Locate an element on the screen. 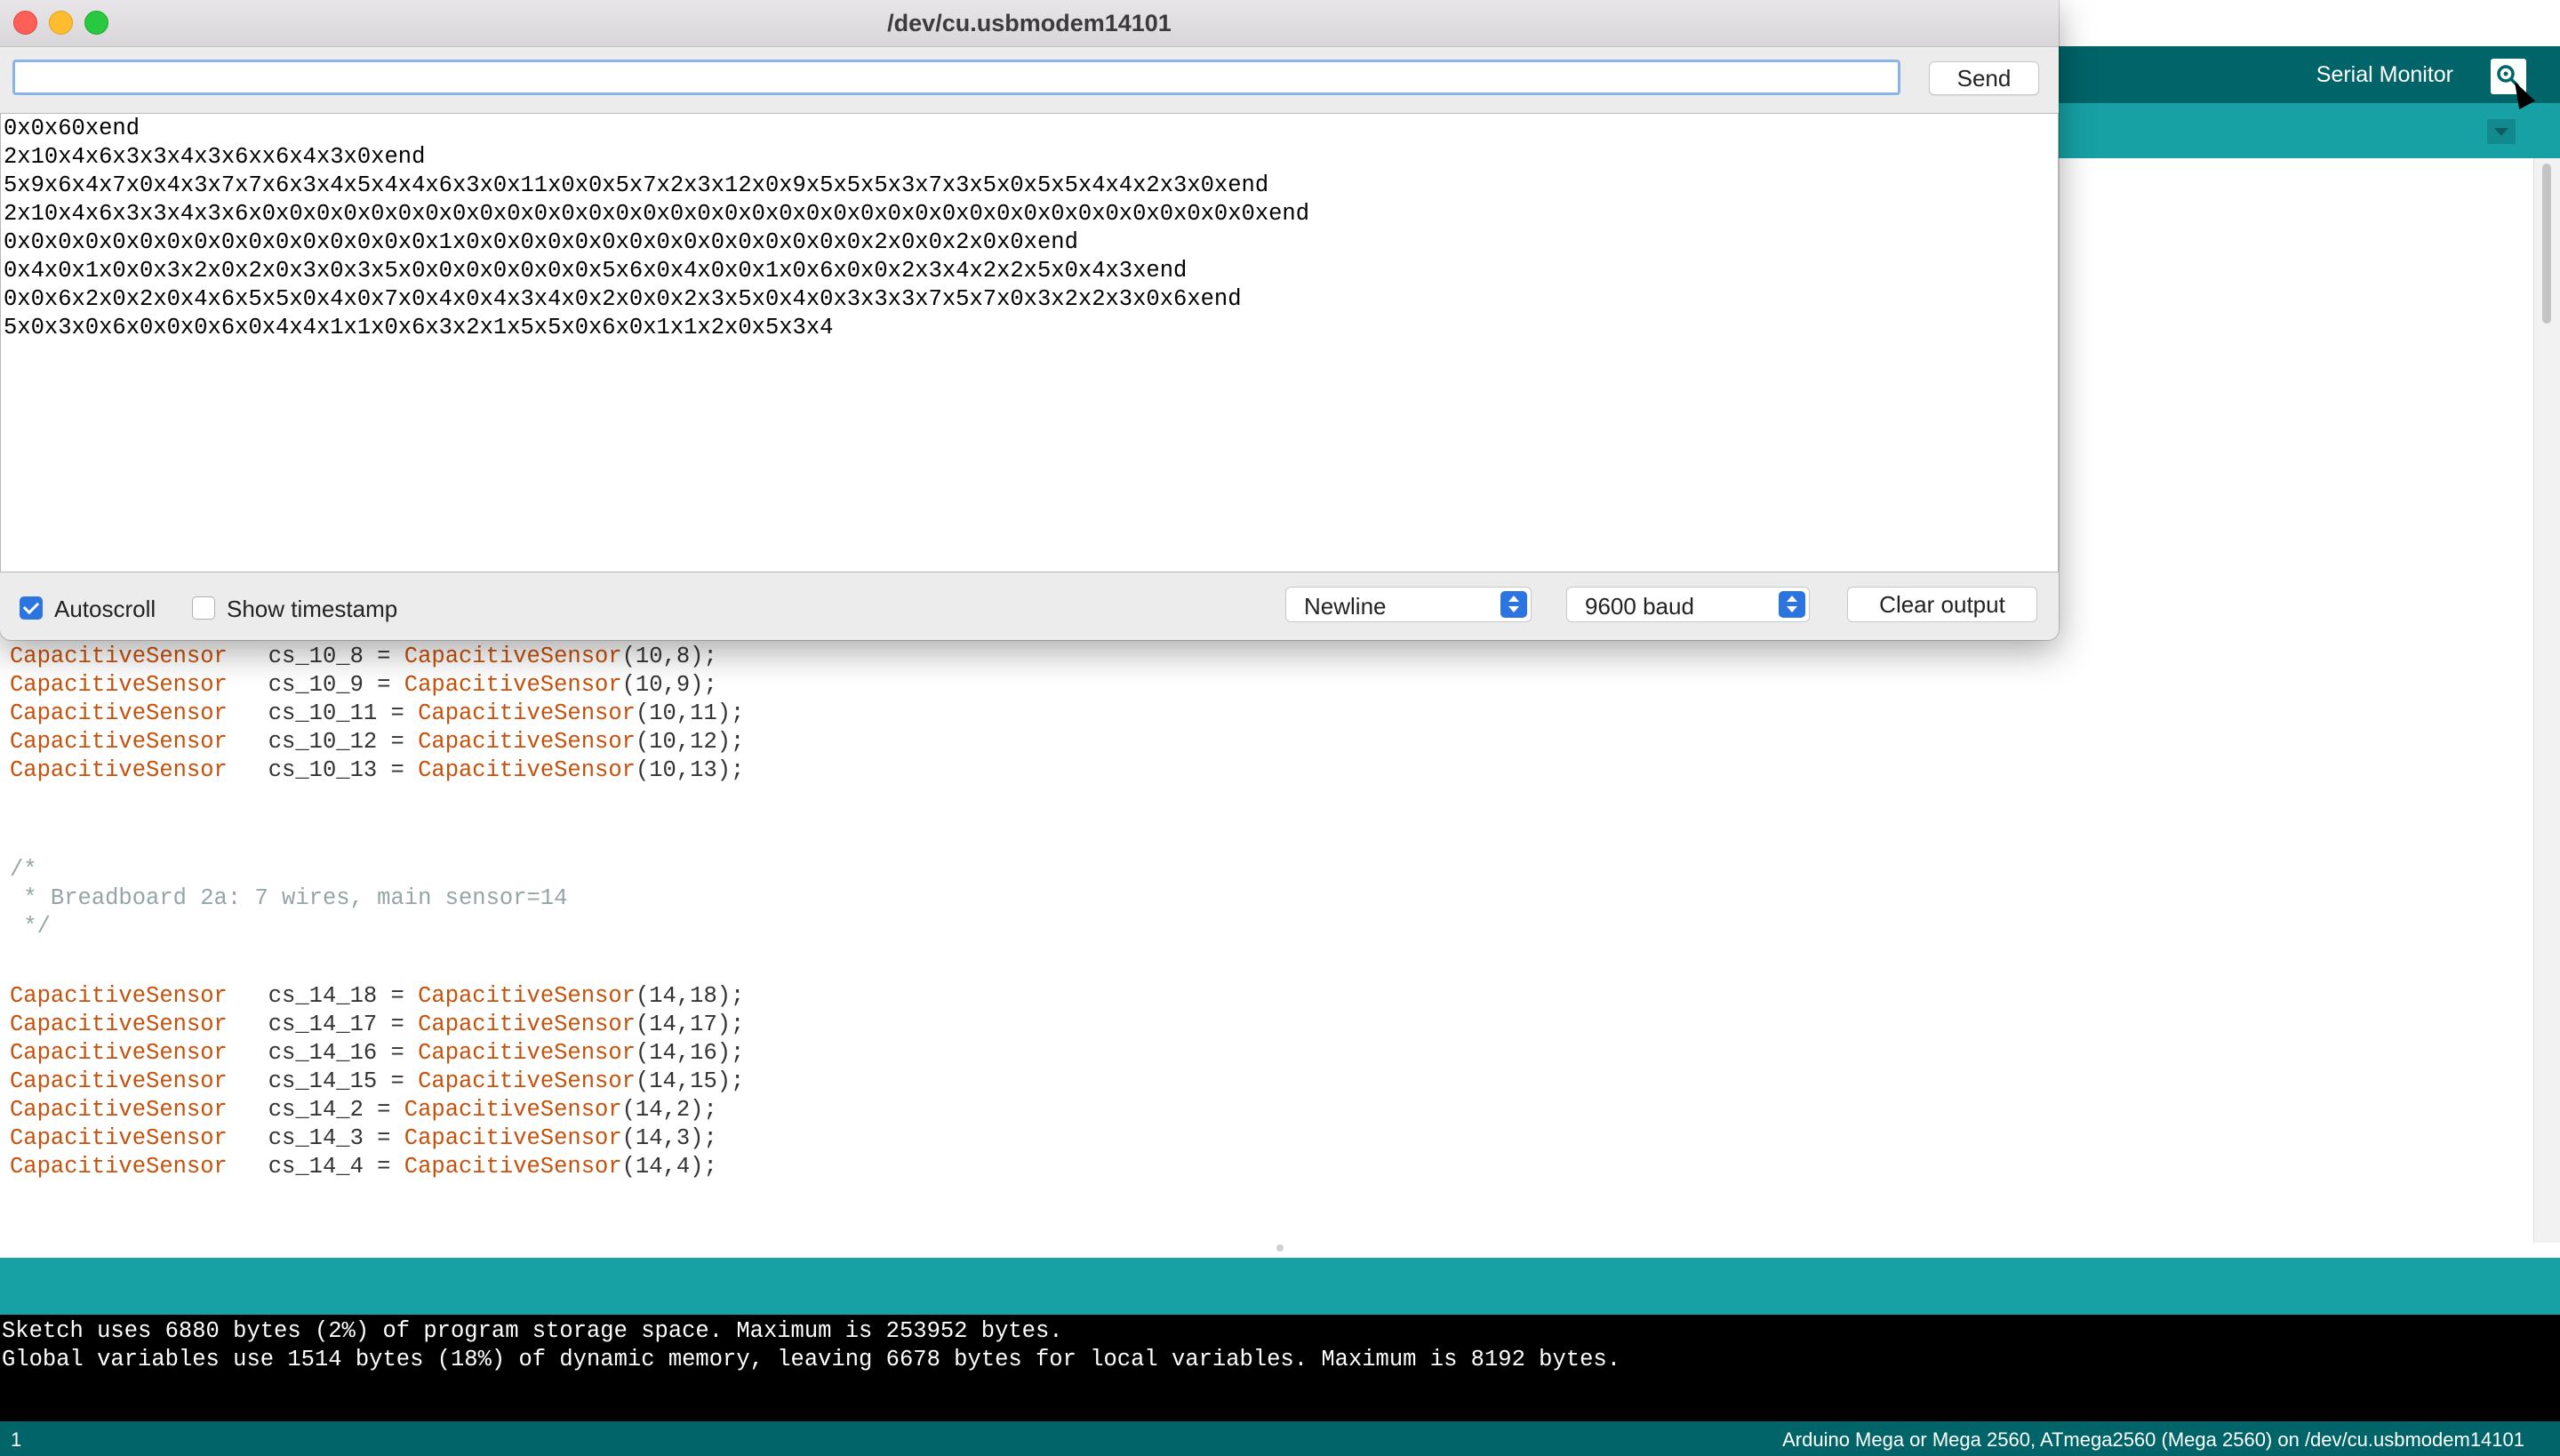 Image resolution: width=2560 pixels, height=1456 pixels. code-arguments: (14,16); is located at coordinates (690, 1053).